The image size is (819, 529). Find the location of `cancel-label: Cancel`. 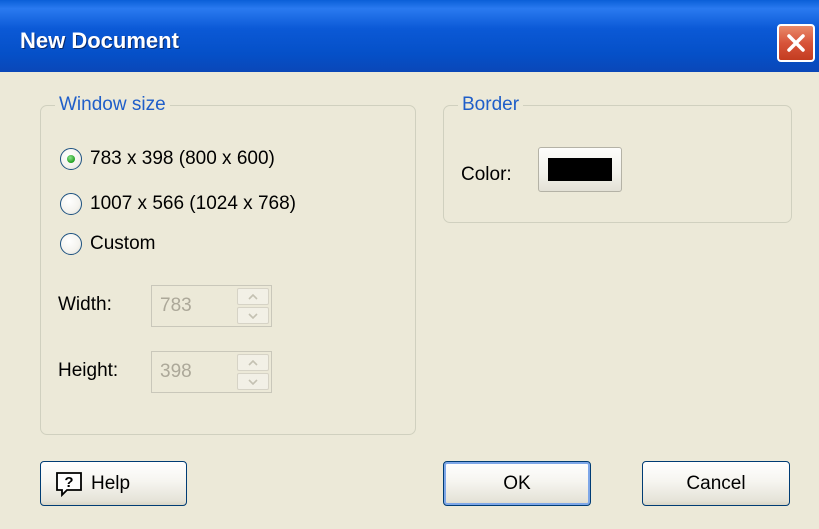

cancel-label: Cancel is located at coordinates (716, 483).